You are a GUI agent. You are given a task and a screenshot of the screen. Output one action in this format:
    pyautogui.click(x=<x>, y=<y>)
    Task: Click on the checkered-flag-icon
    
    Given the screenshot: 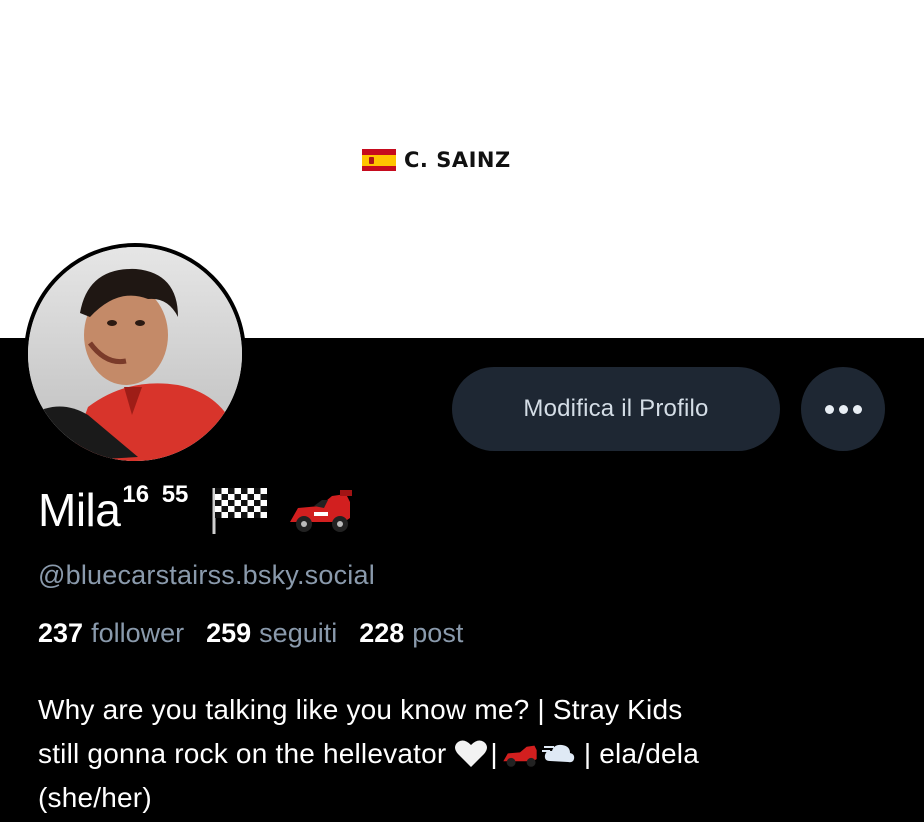 What is the action you would take?
    pyautogui.click(x=240, y=511)
    